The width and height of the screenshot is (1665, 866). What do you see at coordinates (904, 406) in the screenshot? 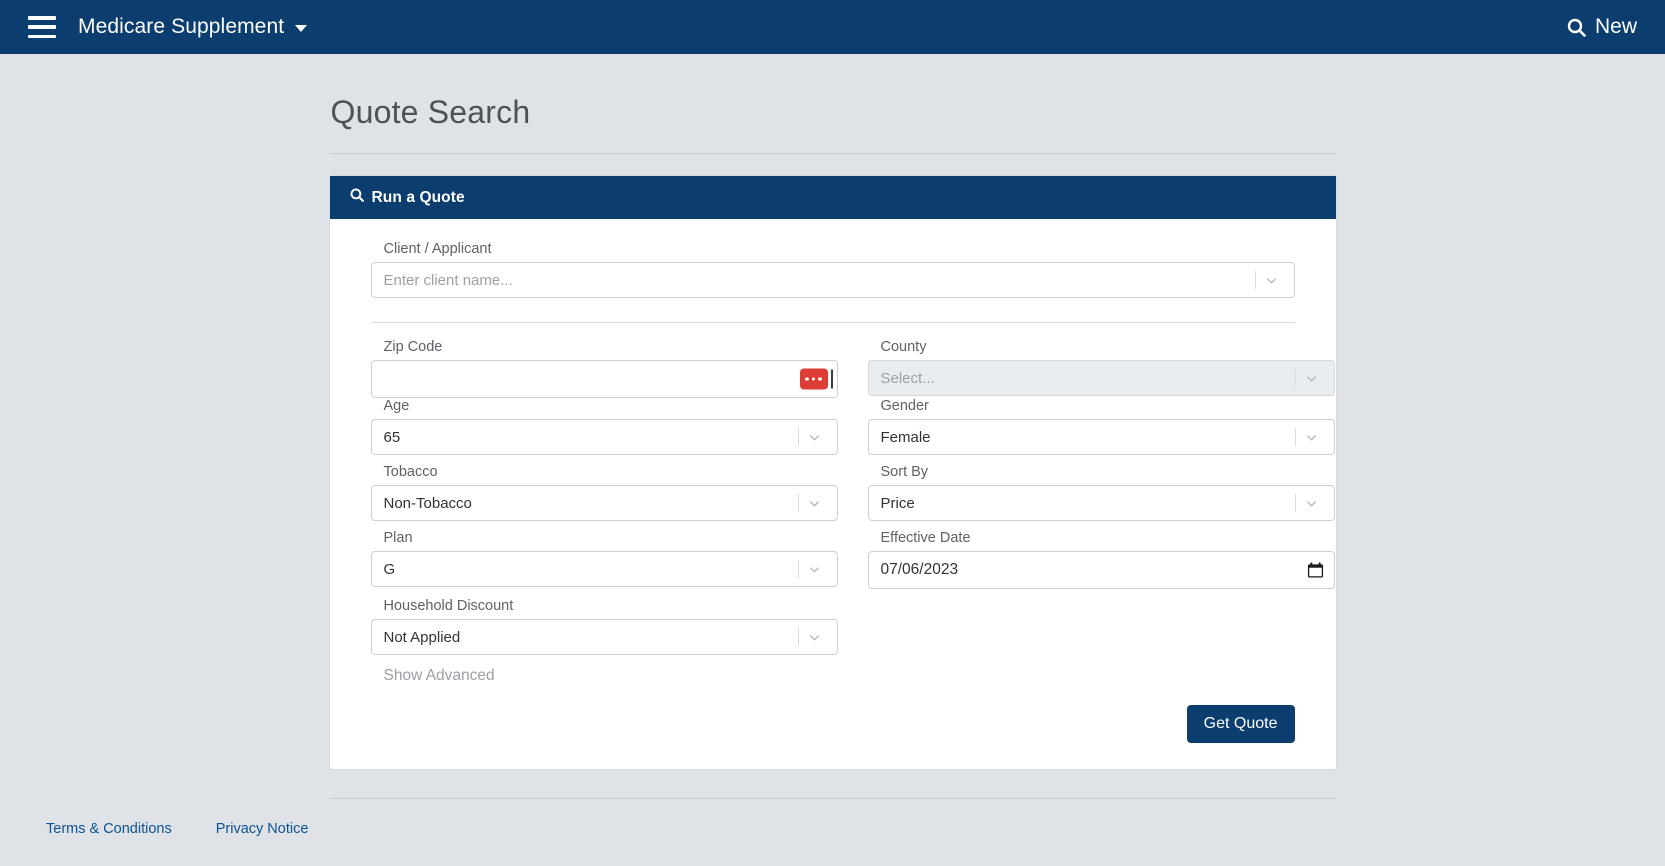
I see `gender-label: Gender` at bounding box center [904, 406].